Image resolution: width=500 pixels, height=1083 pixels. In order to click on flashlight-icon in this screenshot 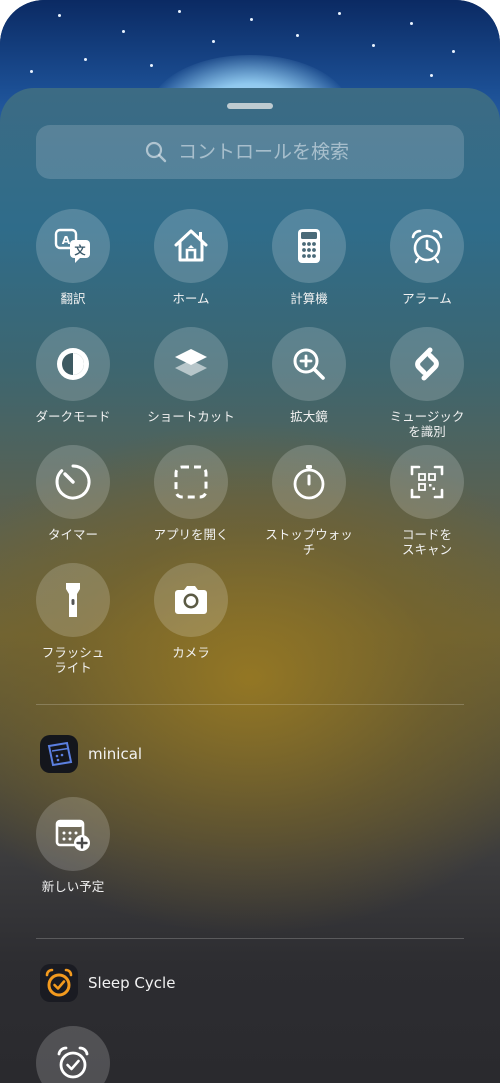, I will do `click(73, 600)`.